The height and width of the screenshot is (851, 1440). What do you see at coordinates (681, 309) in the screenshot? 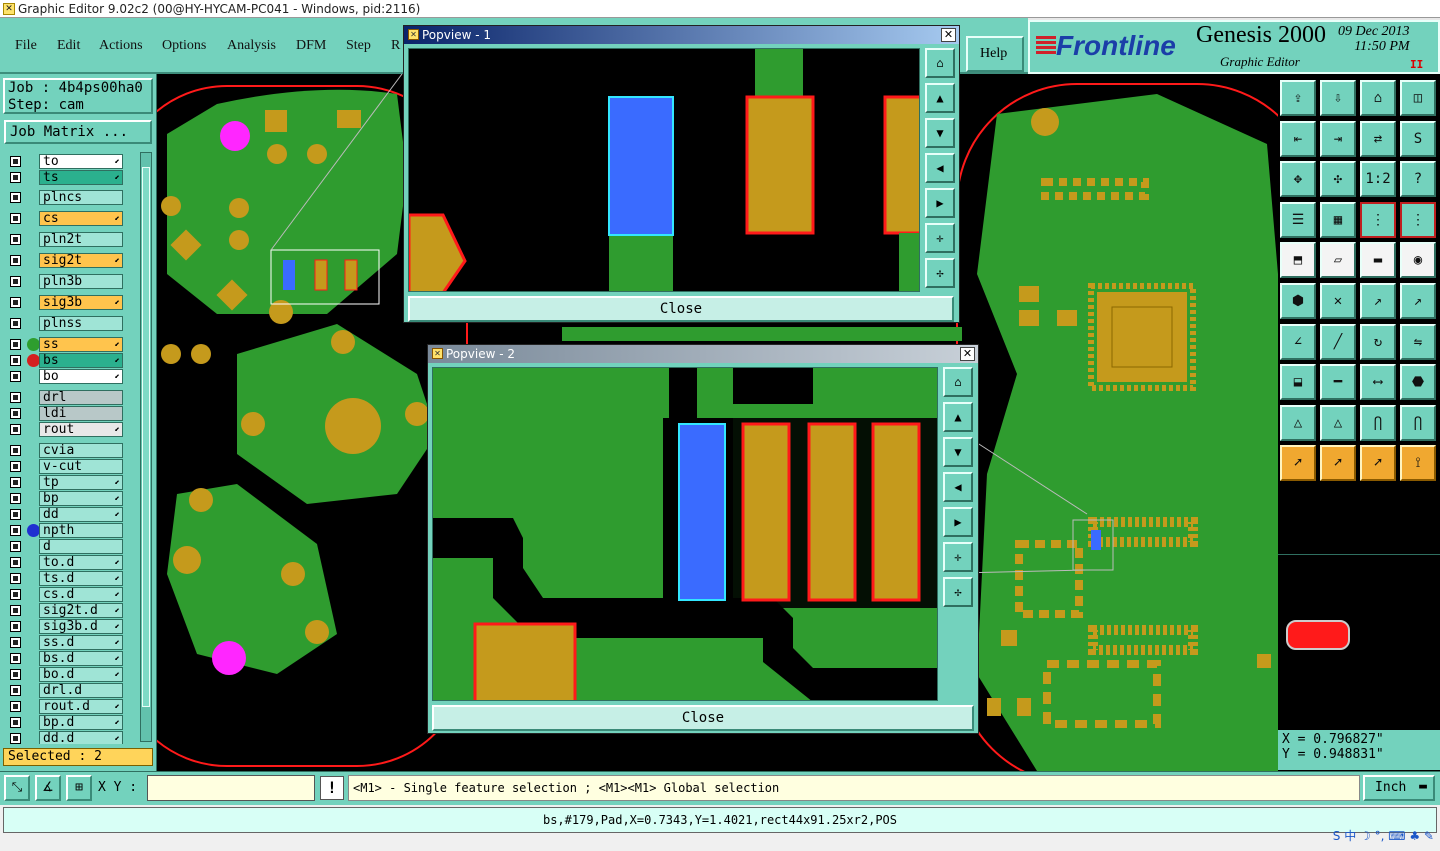
I see `popview-1-close-button: Close` at bounding box center [681, 309].